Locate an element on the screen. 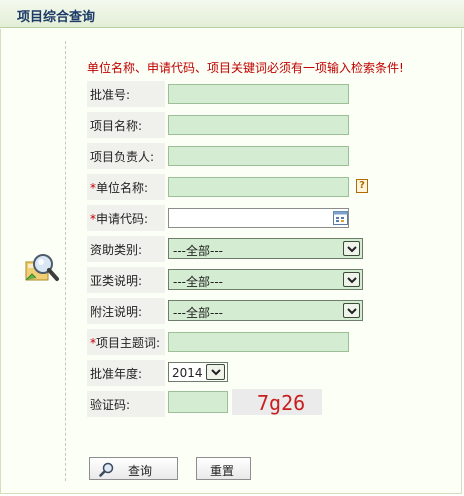 The image size is (464, 496). project-keyword-label-cell: *项目主题词: is located at coordinates (126, 342).